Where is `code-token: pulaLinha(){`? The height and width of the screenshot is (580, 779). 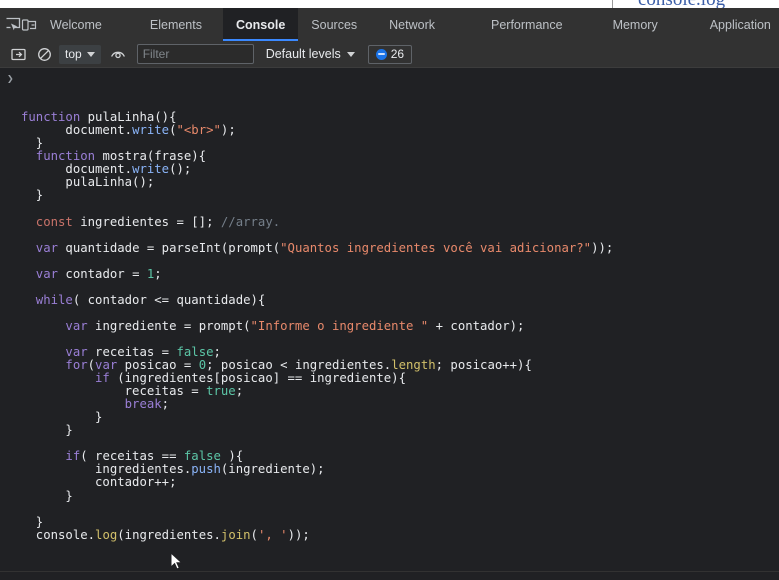 code-token: pulaLinha(){ is located at coordinates (132, 117).